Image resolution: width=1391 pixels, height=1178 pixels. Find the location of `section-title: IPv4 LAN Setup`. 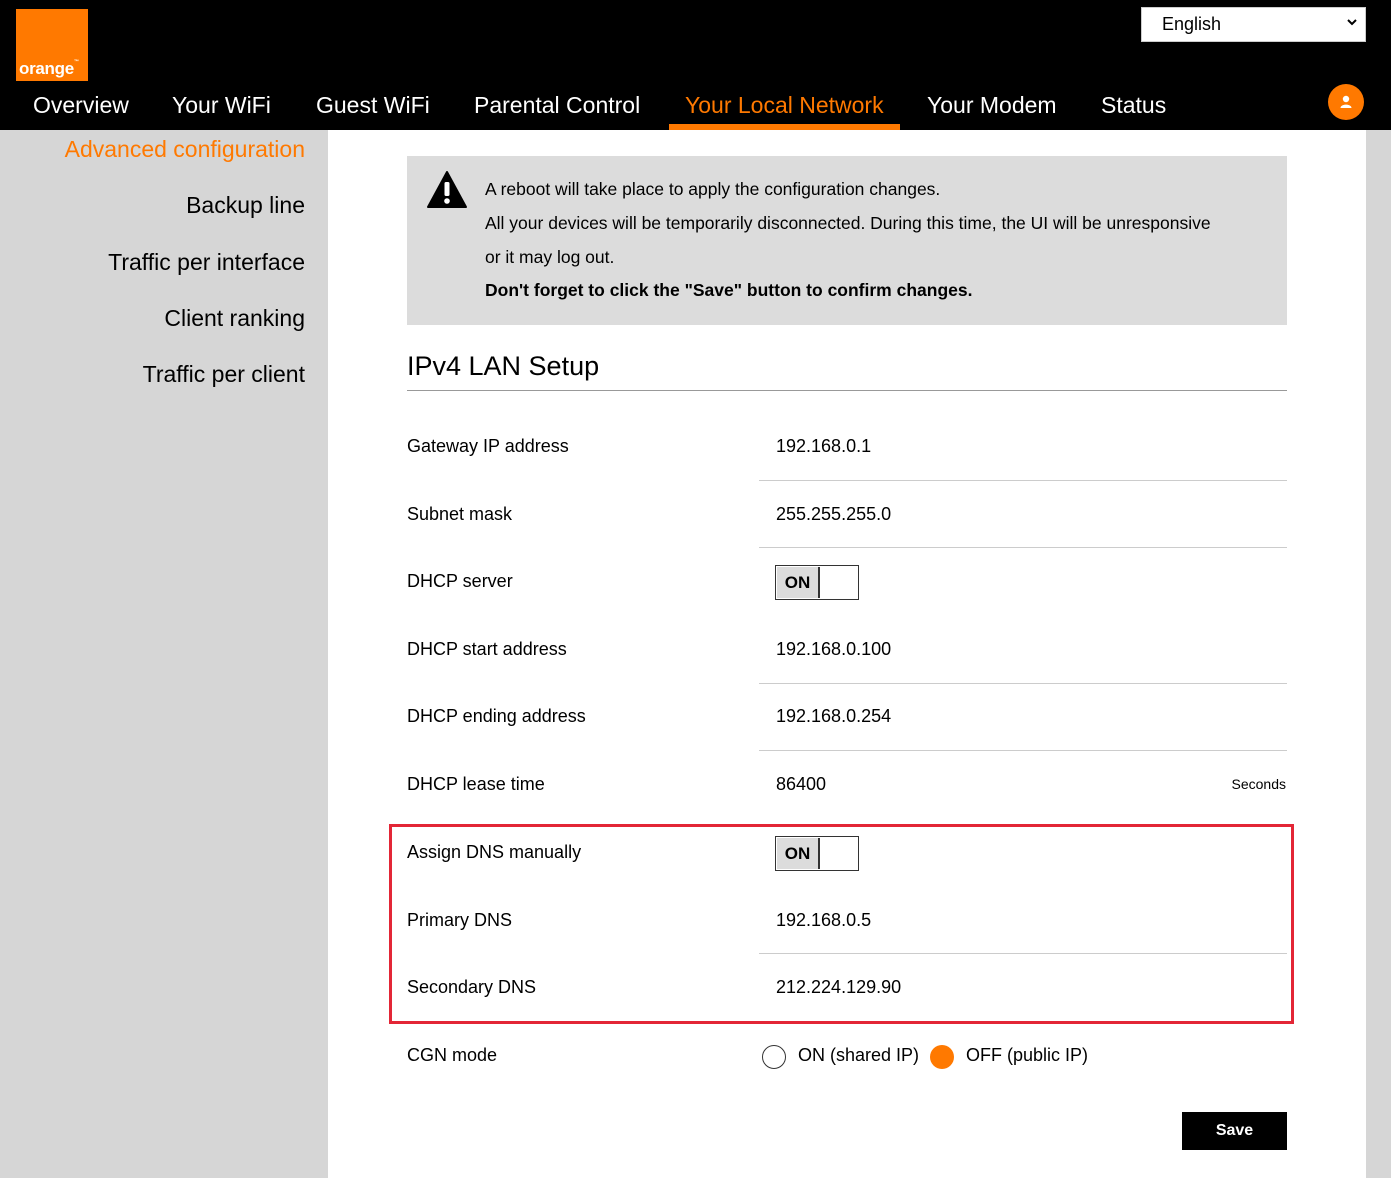

section-title: IPv4 LAN Setup is located at coordinates (503, 366).